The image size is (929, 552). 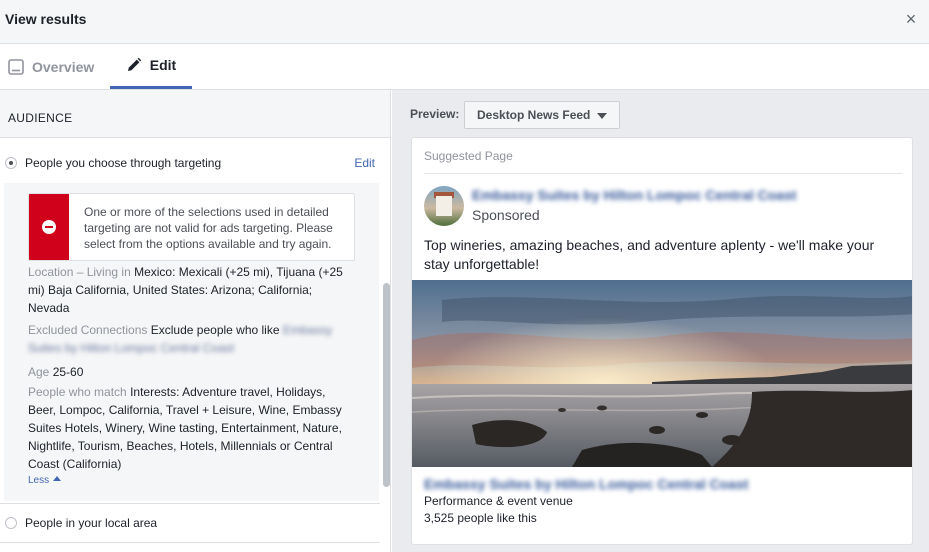 What do you see at coordinates (91, 523) in the screenshot?
I see `local-area-option-label: People in your local area` at bounding box center [91, 523].